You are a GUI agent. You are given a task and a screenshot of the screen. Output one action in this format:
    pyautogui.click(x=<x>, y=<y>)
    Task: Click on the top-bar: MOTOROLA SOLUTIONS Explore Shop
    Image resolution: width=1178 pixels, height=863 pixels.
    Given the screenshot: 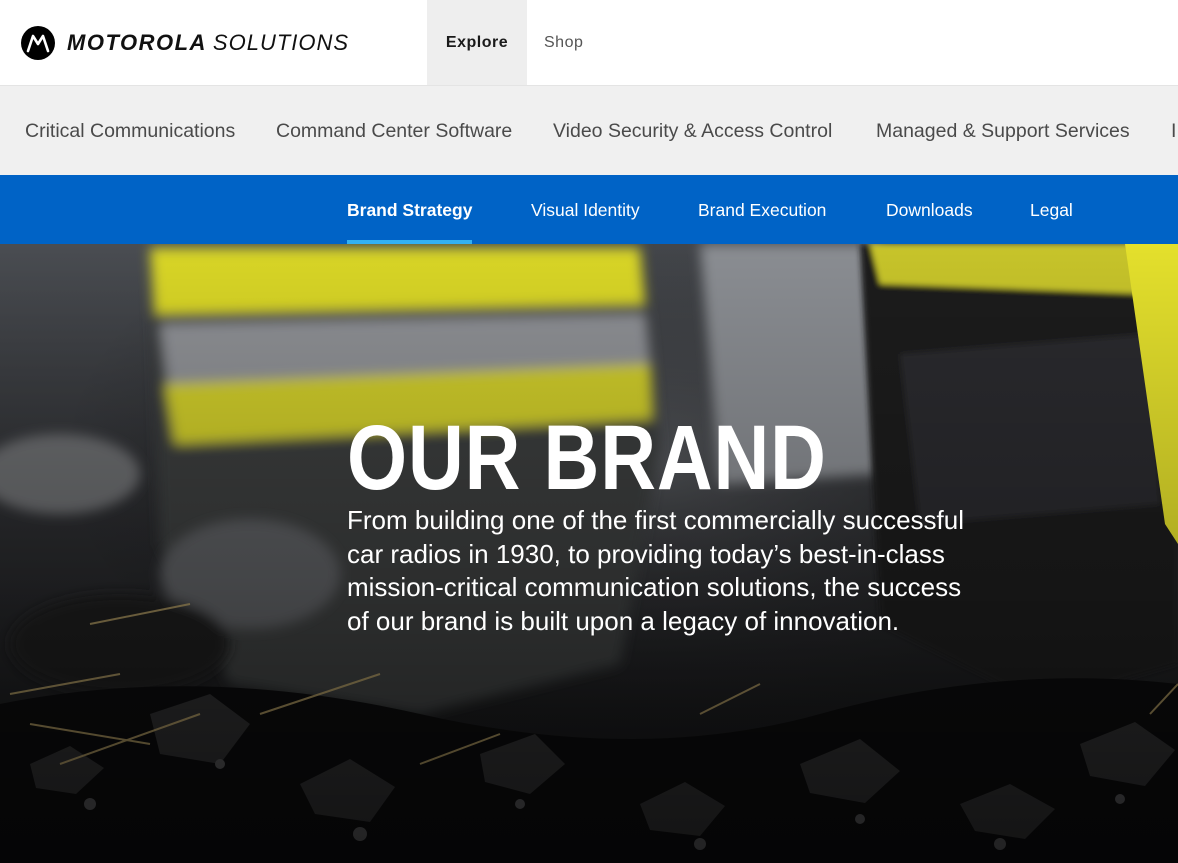 What is the action you would take?
    pyautogui.click(x=589, y=42)
    